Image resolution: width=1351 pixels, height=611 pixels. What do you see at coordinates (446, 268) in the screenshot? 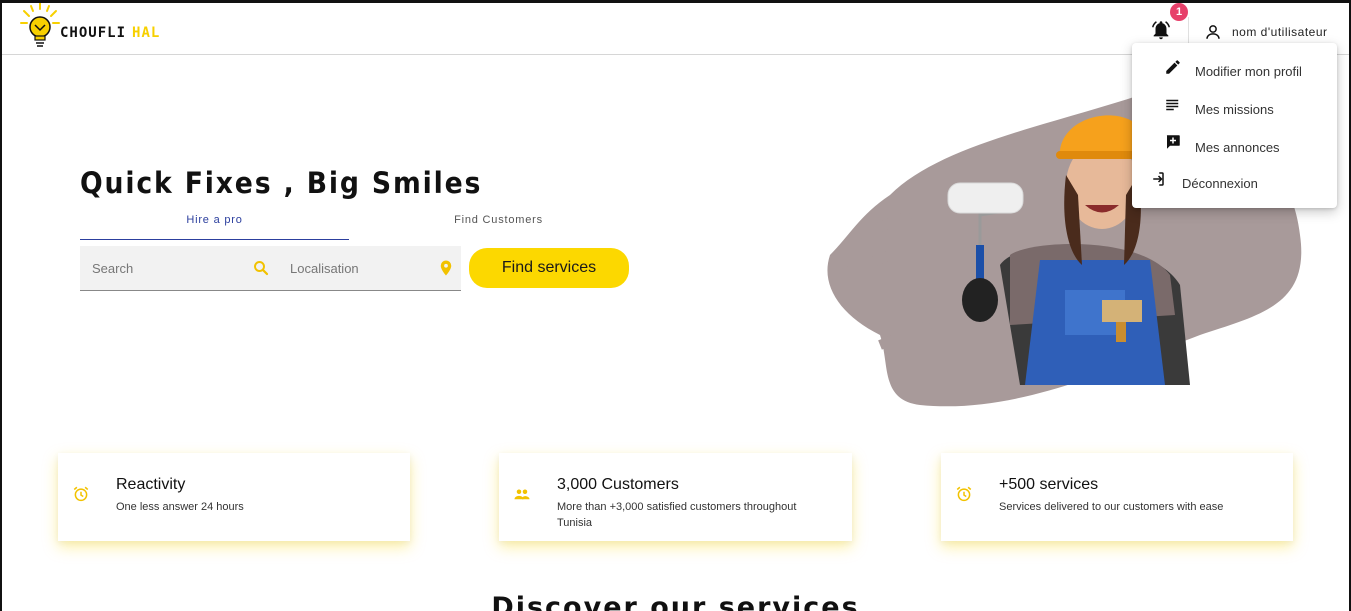
I see `location-pin-icon` at bounding box center [446, 268].